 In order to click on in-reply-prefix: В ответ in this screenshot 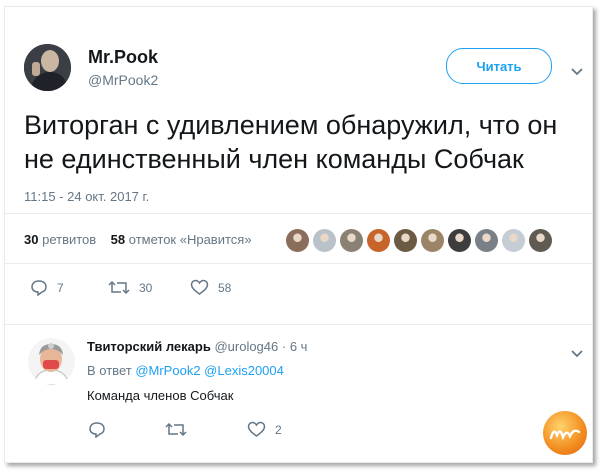, I will do `click(109, 370)`.